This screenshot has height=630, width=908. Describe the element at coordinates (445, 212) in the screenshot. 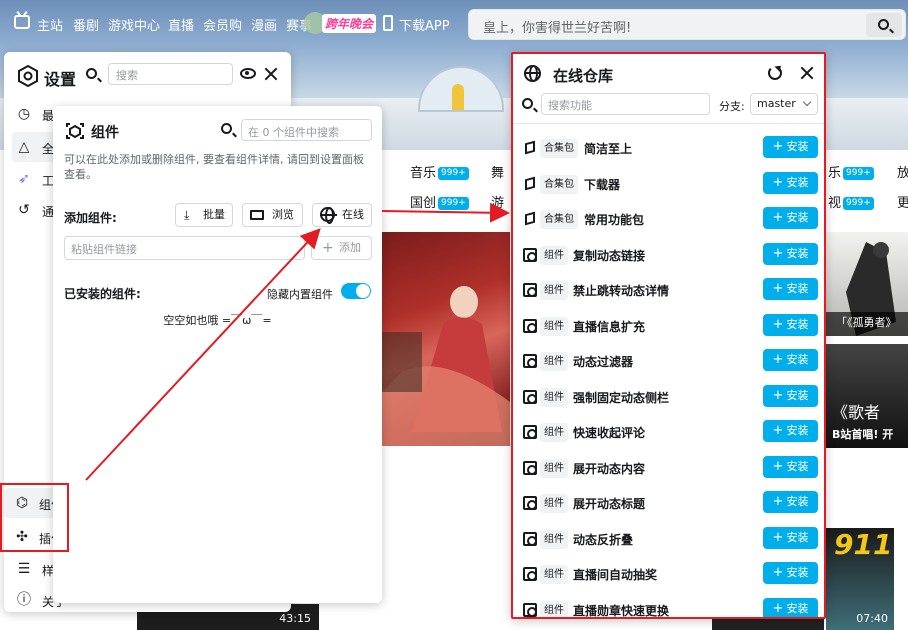

I see `arrow-online-to-repository` at that location.